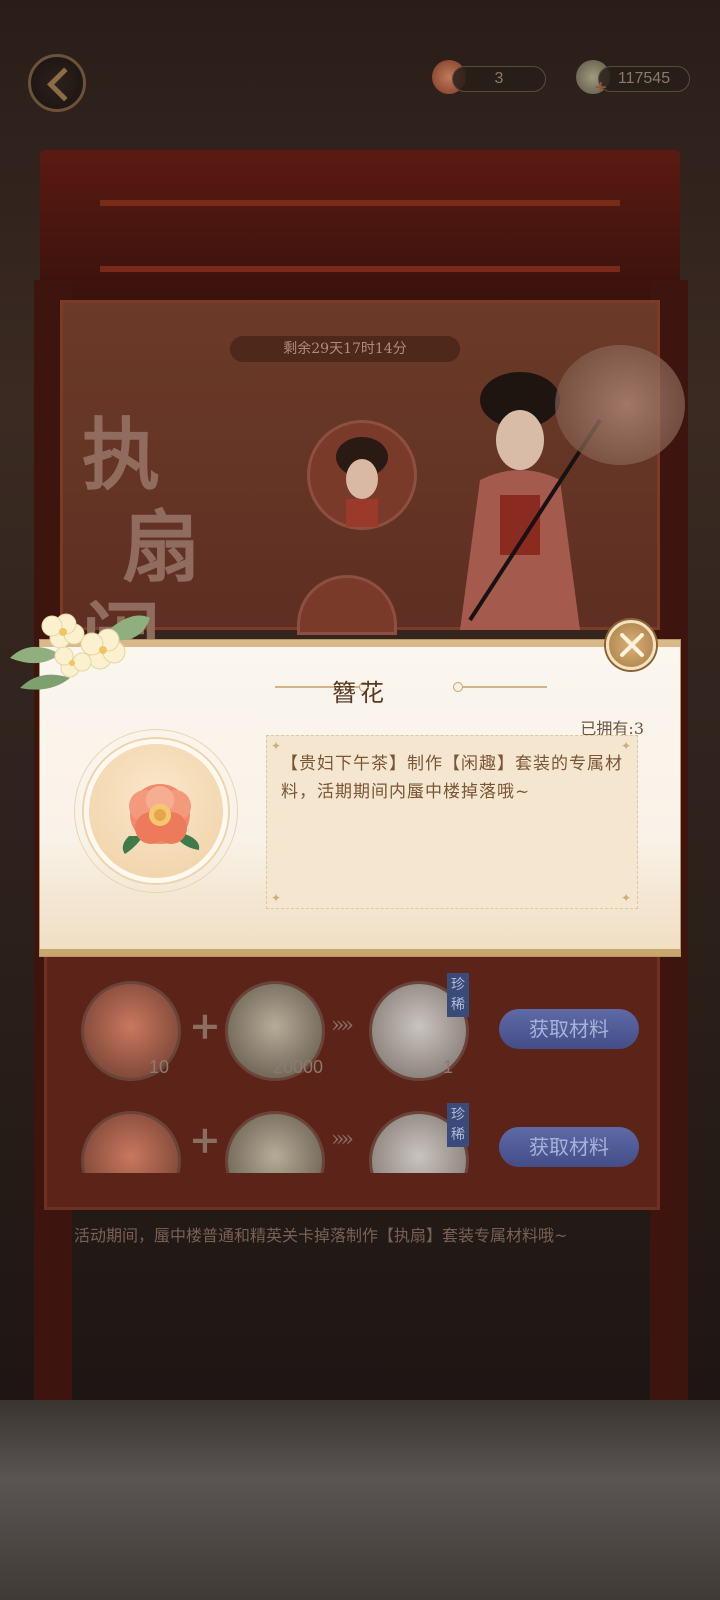  I want to click on title-ornament-right, so click(500, 687).